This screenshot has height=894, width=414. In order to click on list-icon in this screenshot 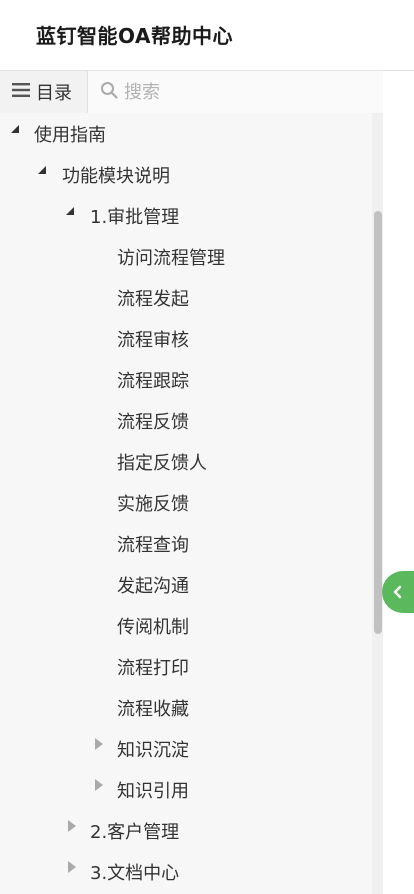, I will do `click(21, 92)`.